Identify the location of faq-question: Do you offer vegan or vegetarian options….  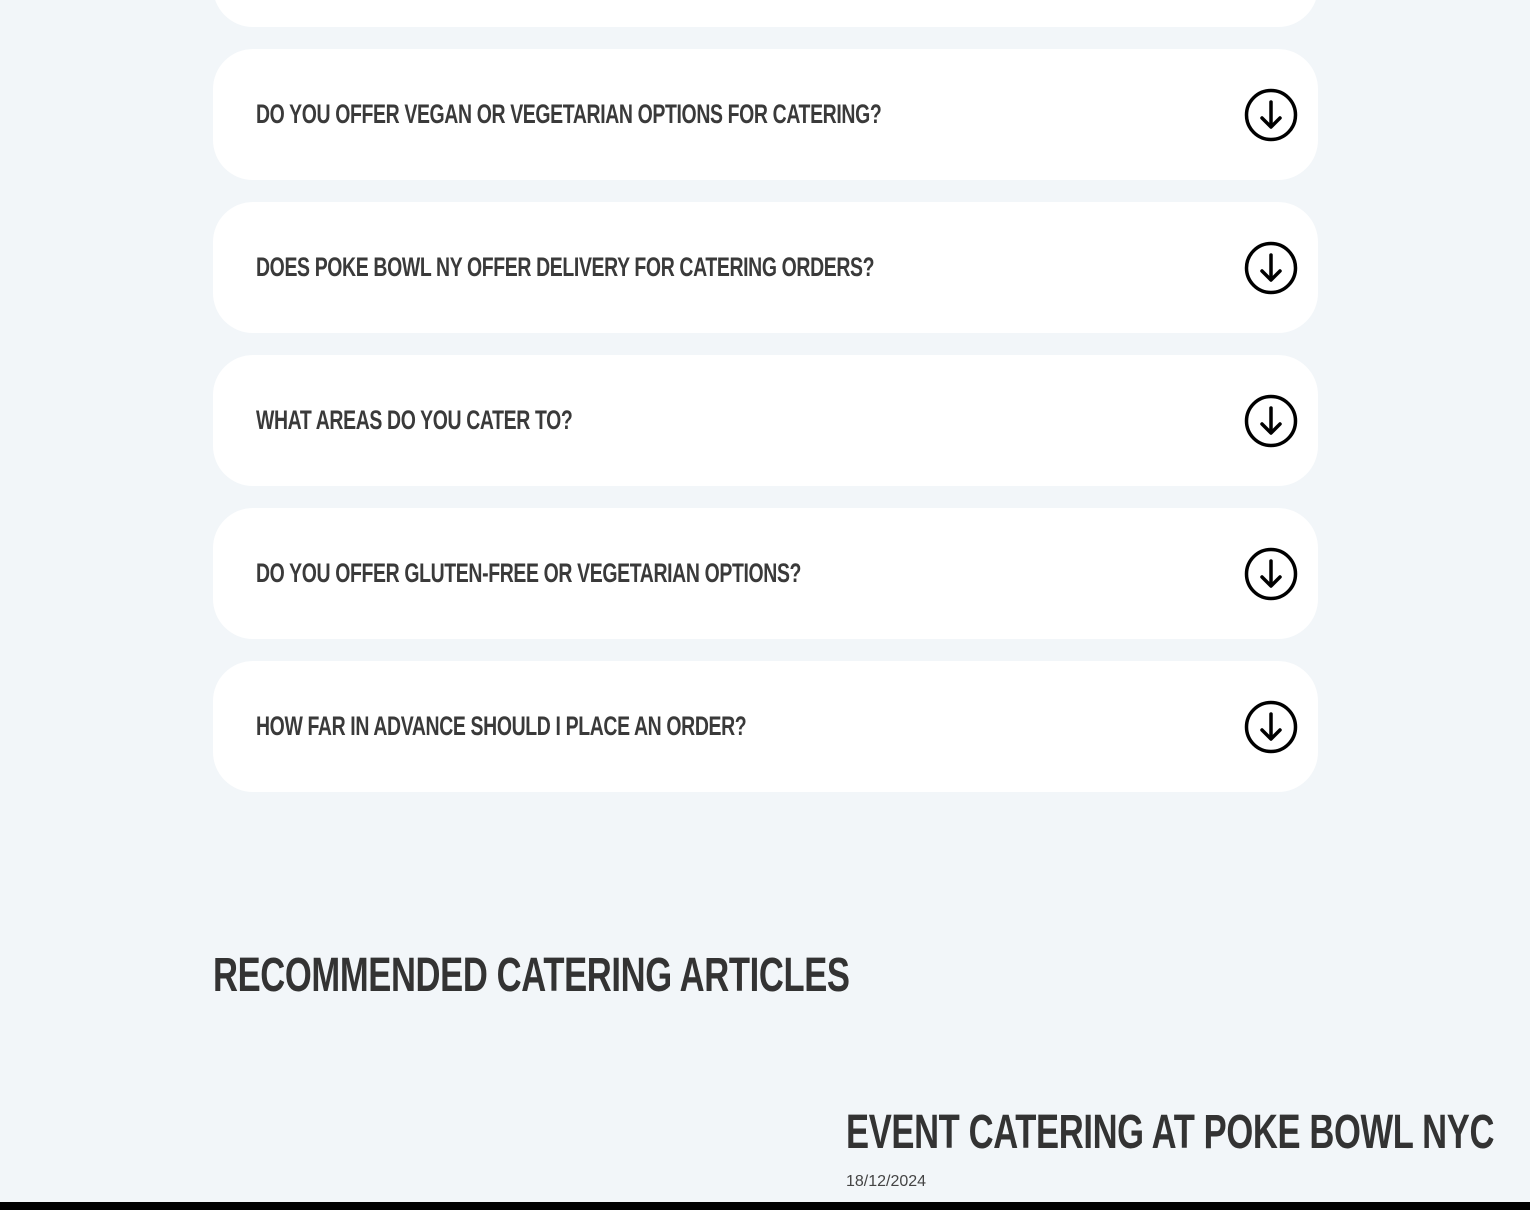
(569, 114).